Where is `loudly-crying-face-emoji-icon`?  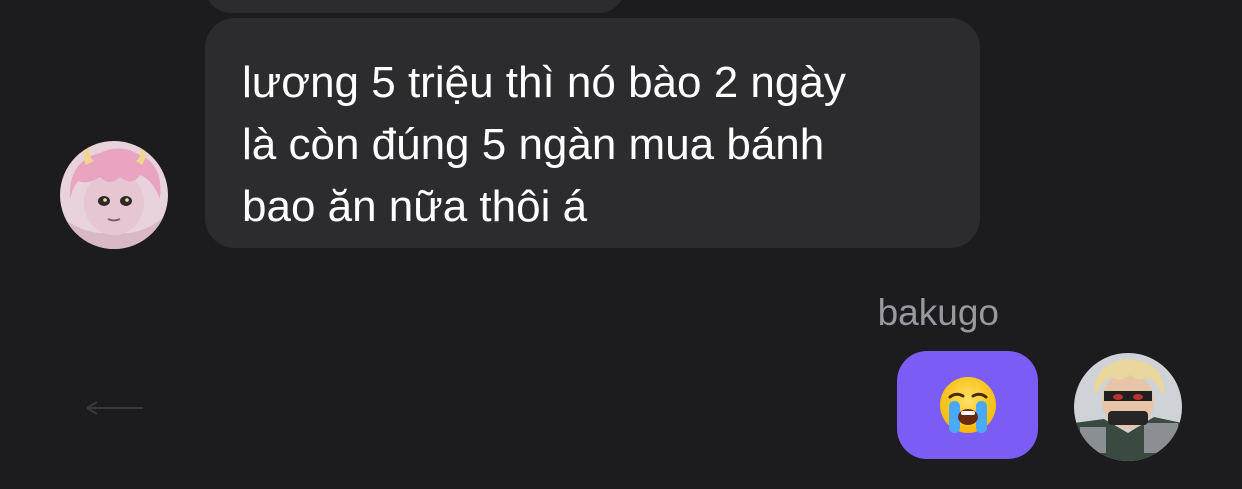
loudly-crying-face-emoji-icon is located at coordinates (967, 405).